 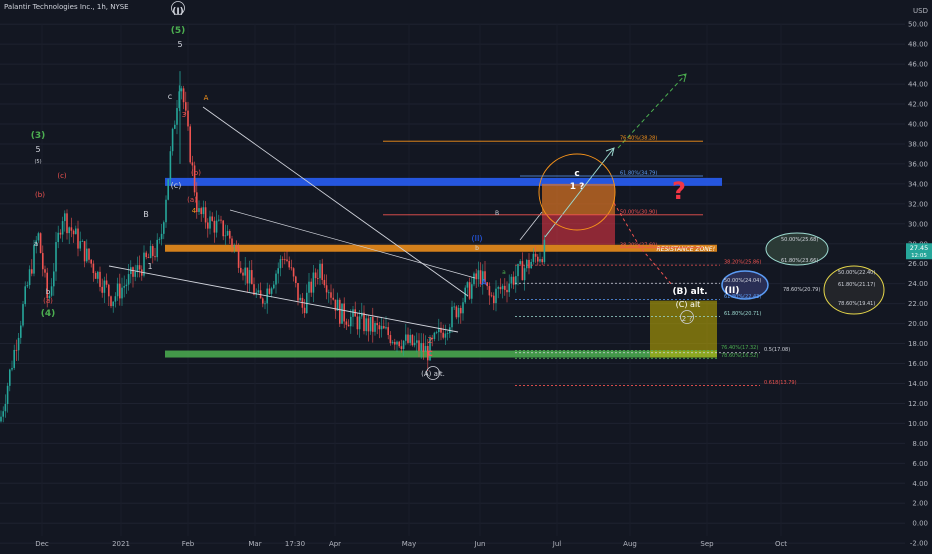 What do you see at coordinates (430, 353) in the screenshot?
I see `wave-label: c` at bounding box center [430, 353].